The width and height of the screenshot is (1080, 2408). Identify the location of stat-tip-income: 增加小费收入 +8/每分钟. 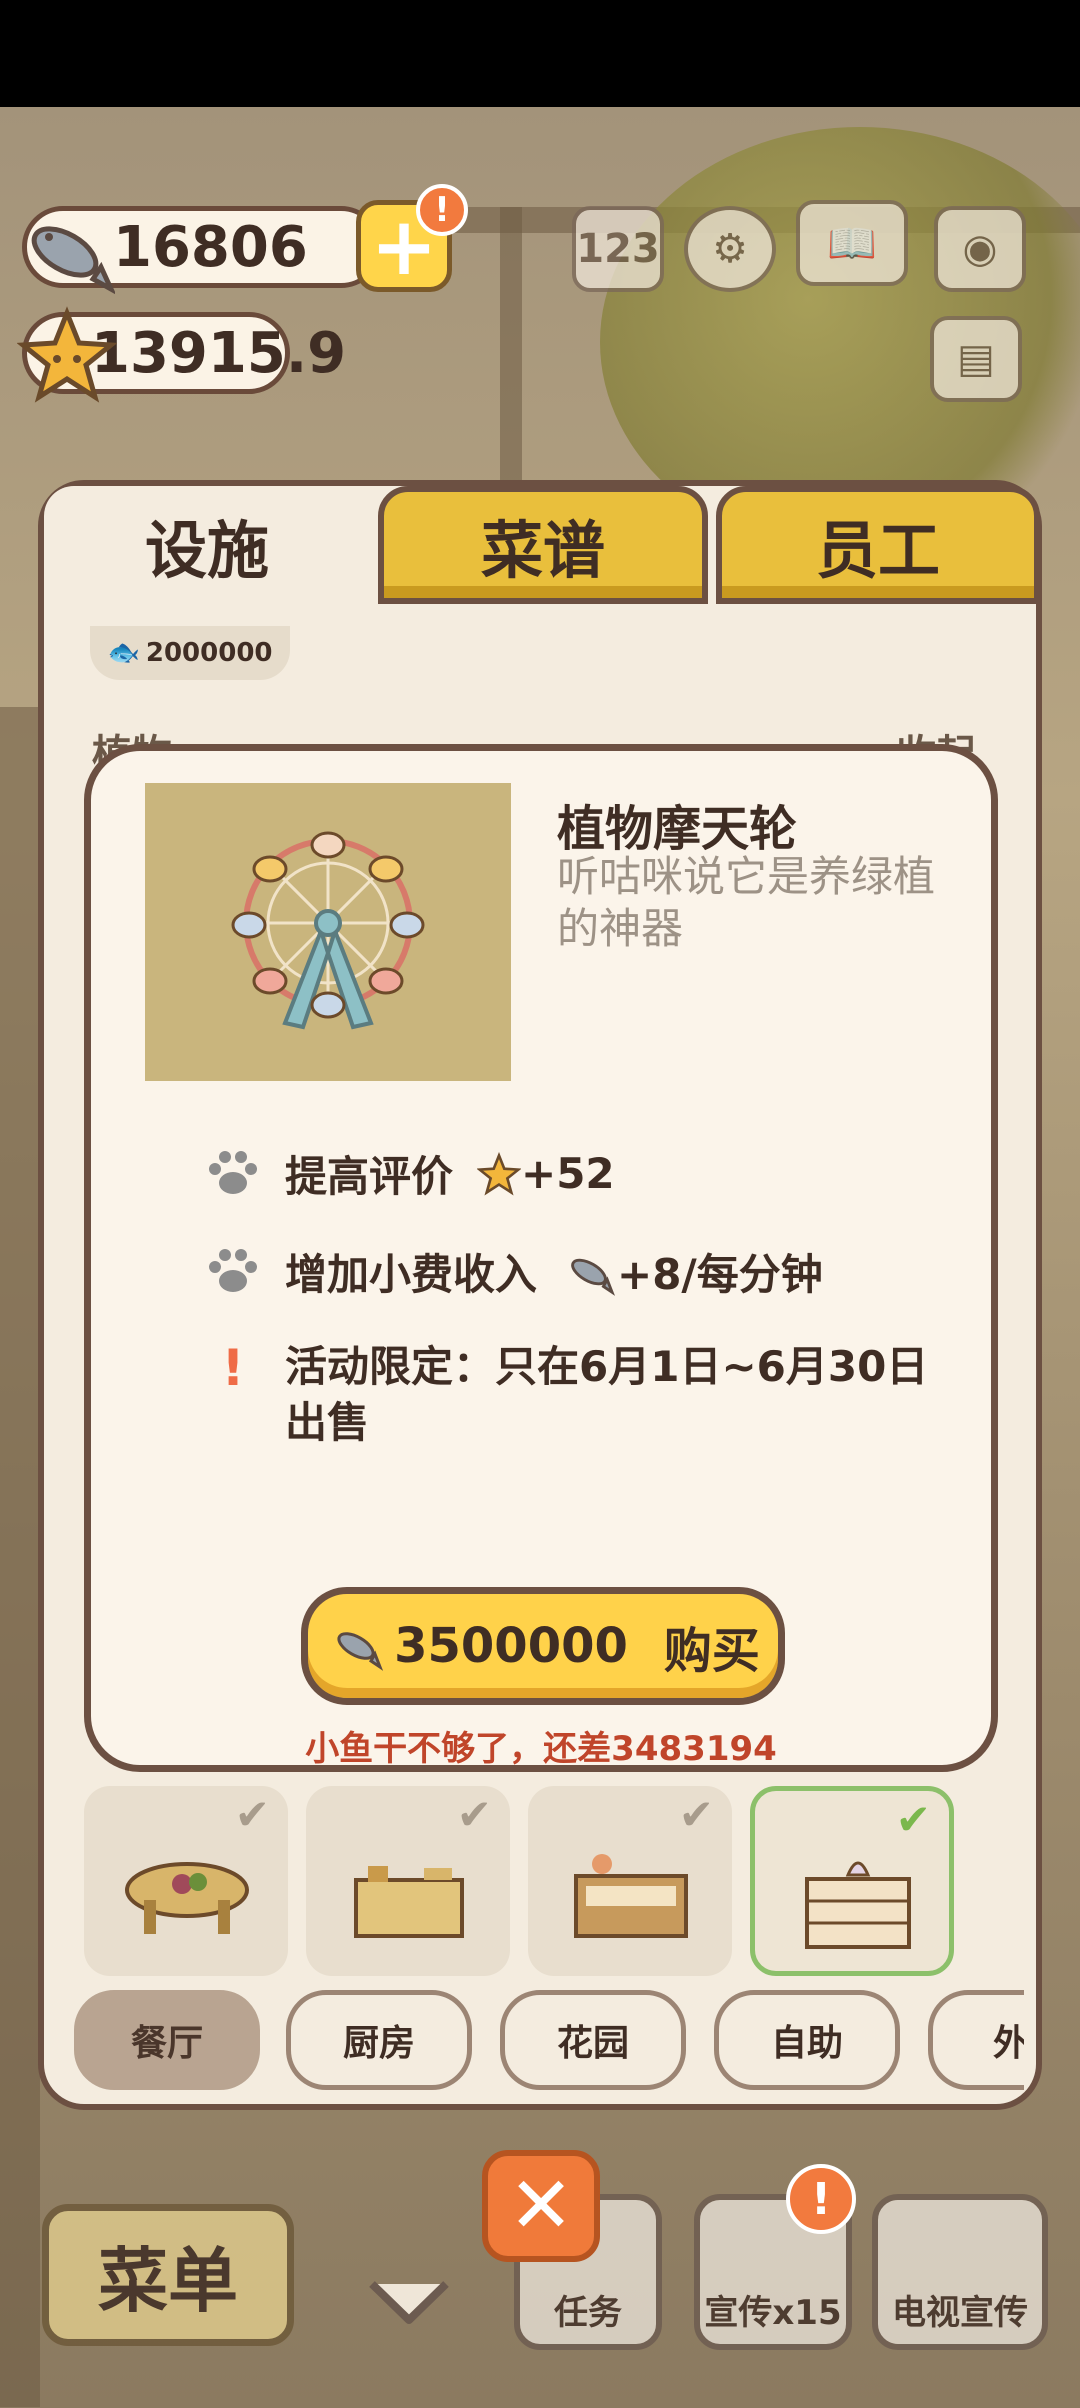
(515, 1271).